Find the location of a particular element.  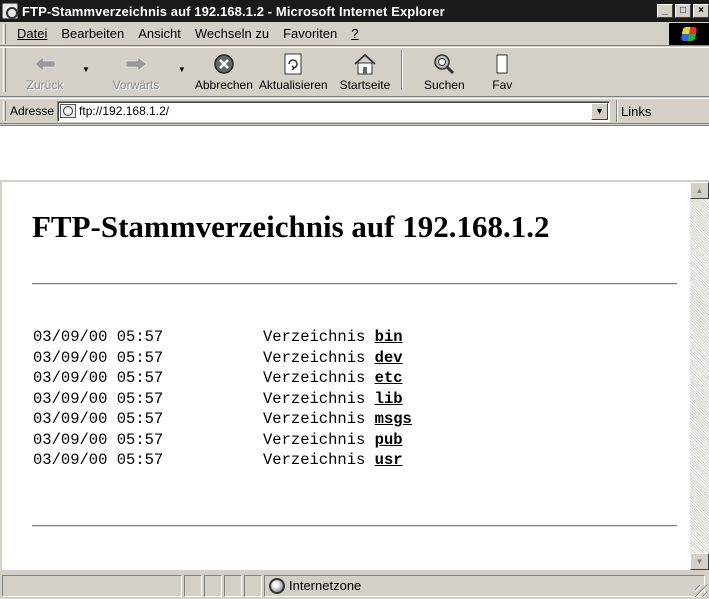

content-top-area is located at coordinates (354, 152).